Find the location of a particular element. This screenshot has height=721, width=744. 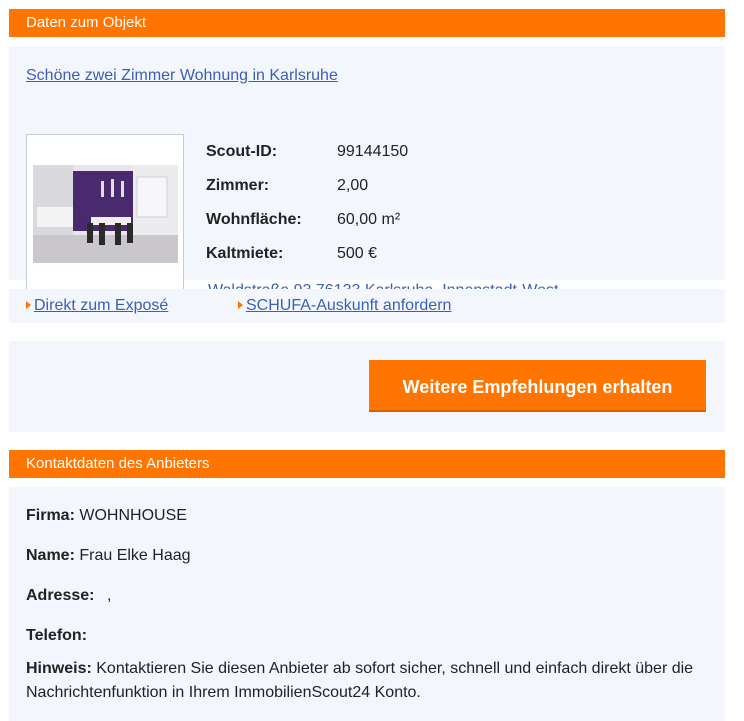

name-value: Frau Elke Haag is located at coordinates (135, 555).